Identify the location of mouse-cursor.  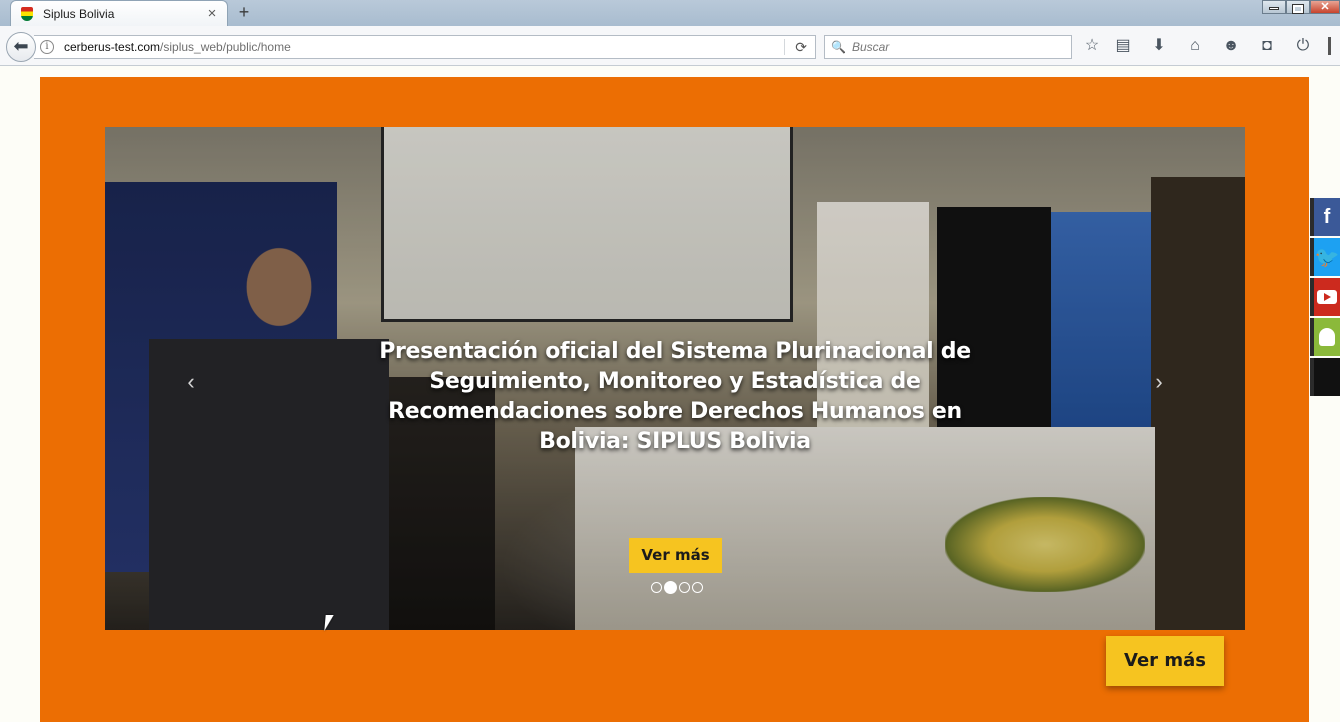
(329, 623).